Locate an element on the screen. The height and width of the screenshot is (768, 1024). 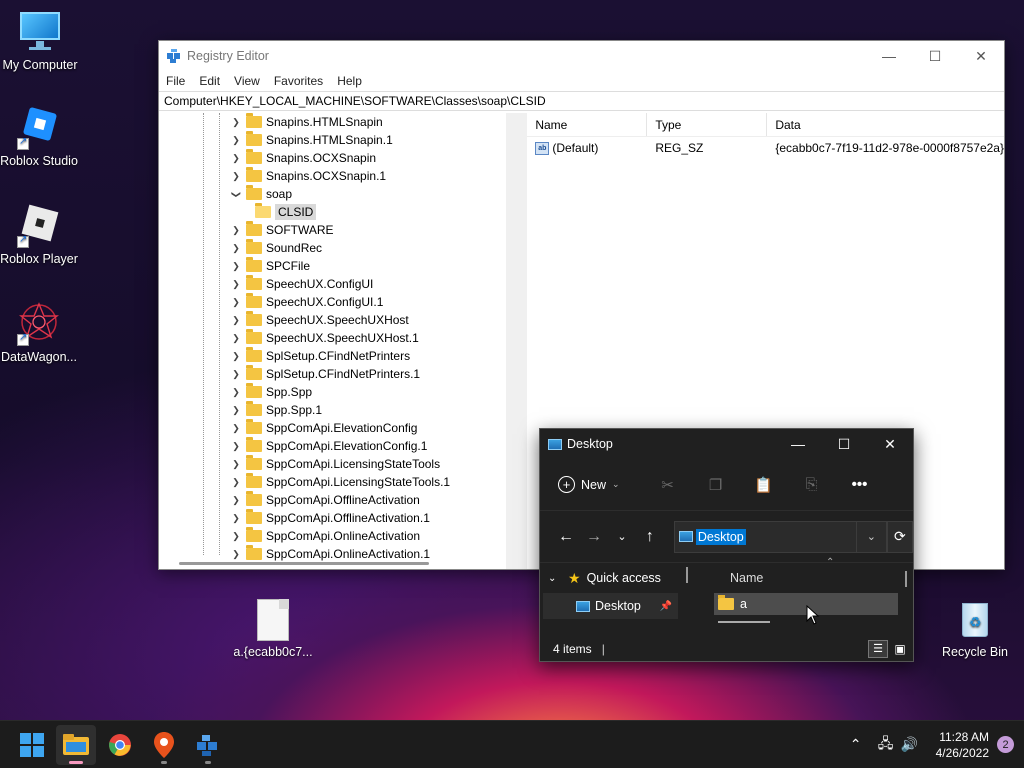
desktop-icon-roblox-player: Roblox Player is located at coordinates (39, 235).